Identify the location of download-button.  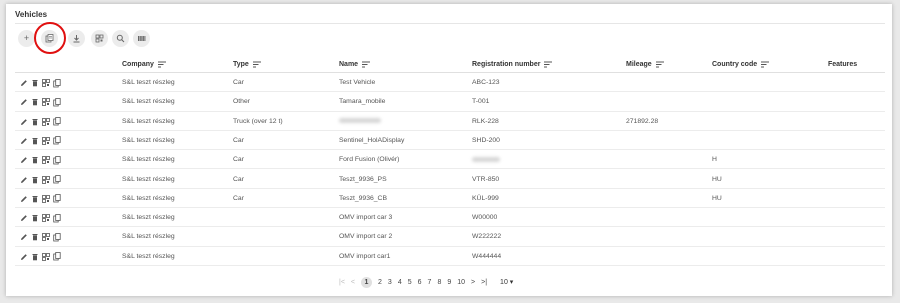
(76, 38).